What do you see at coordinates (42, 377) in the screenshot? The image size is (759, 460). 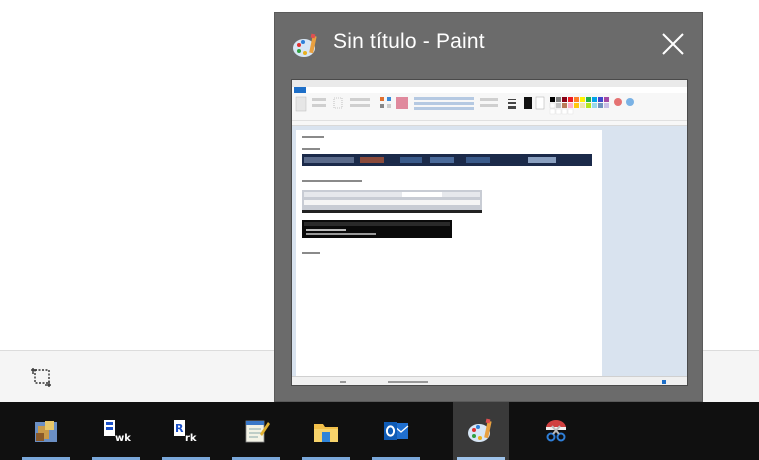 I see `select-region-icon` at bounding box center [42, 377].